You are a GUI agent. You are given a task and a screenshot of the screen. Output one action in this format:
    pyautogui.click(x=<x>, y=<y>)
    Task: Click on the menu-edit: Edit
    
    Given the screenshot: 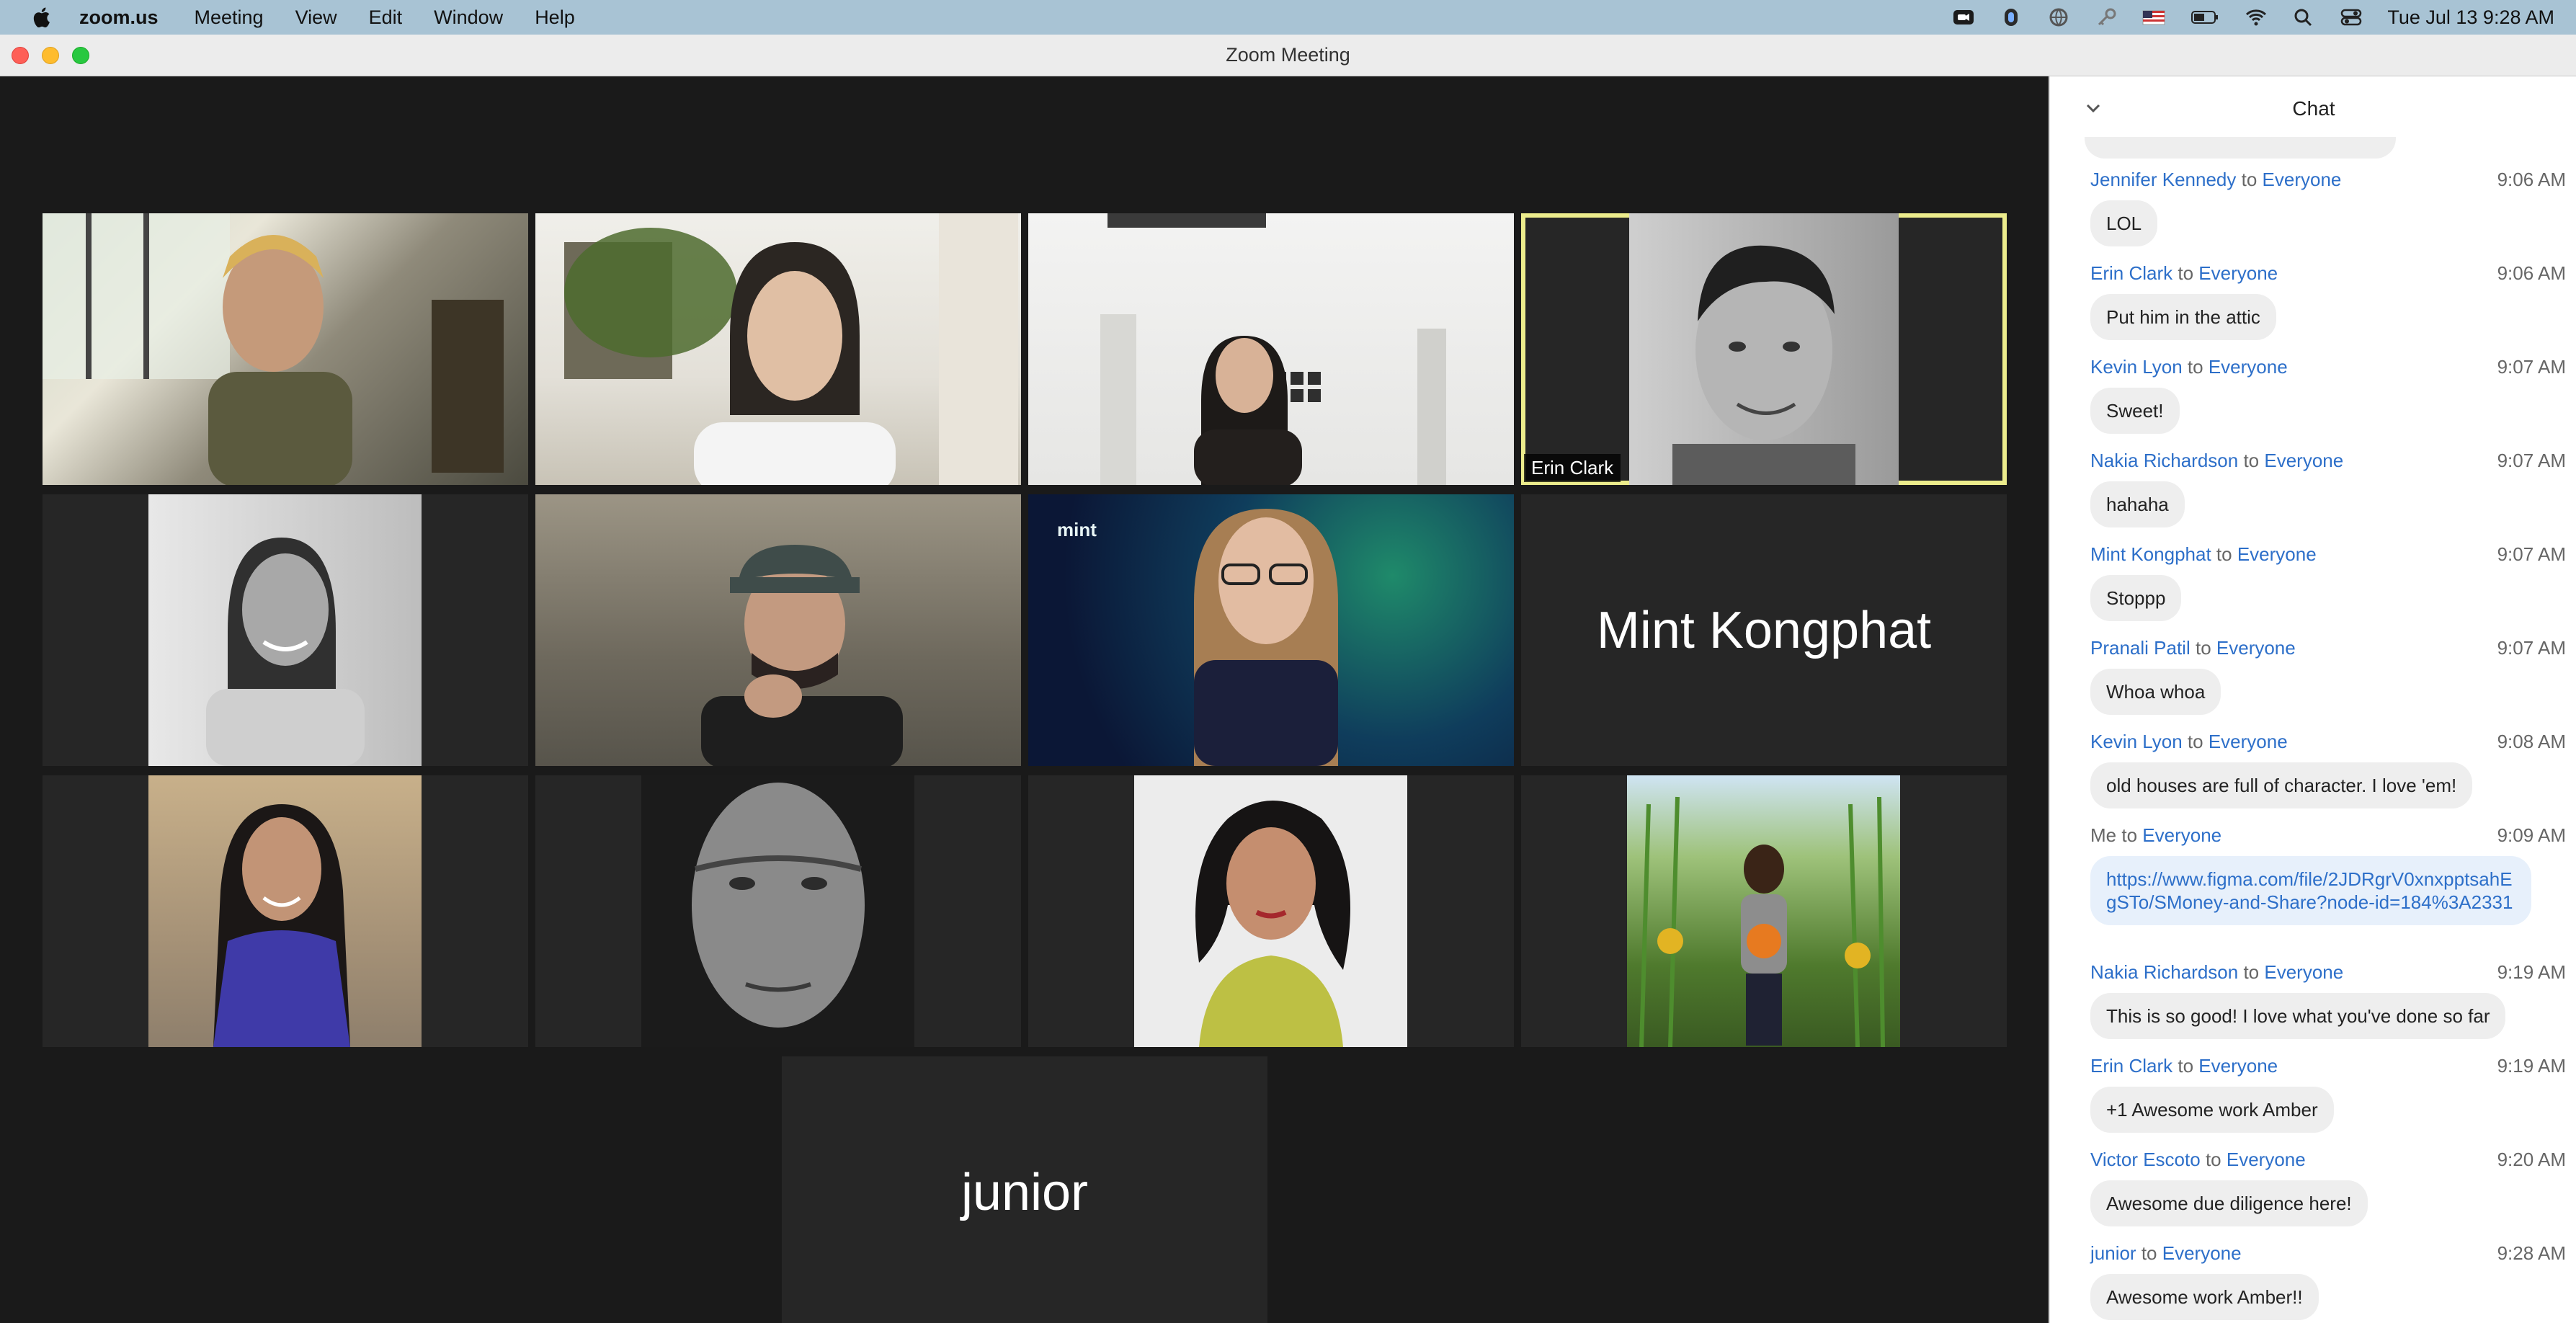 What is the action you would take?
    pyautogui.click(x=386, y=17)
    